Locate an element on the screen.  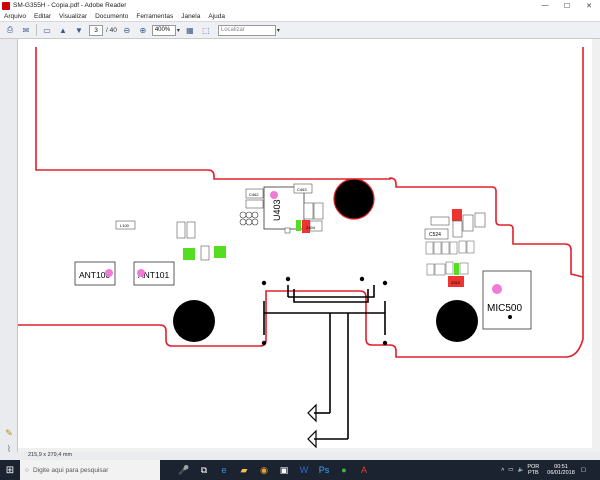
menu-visualizar: Visualizar is located at coordinates (73, 16).